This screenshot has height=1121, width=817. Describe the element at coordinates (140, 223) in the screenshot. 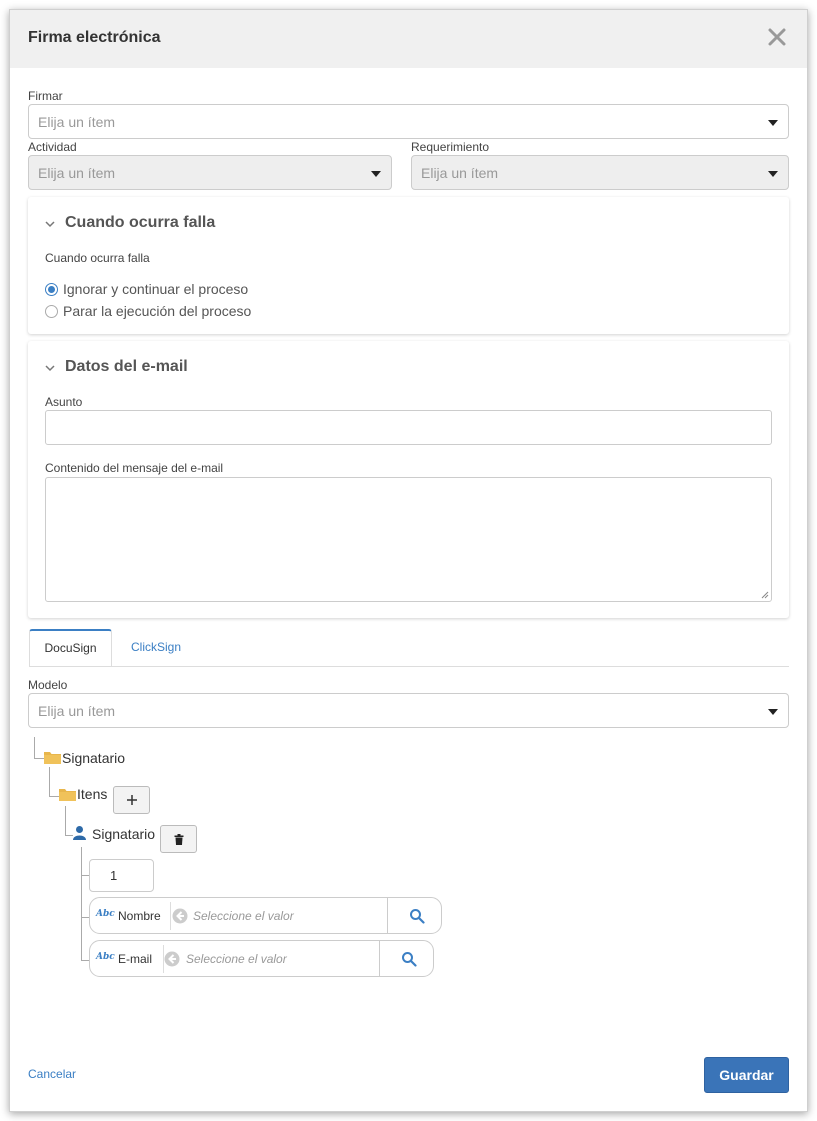

I see `failure-panel-title: Cuando ocurra falla` at that location.